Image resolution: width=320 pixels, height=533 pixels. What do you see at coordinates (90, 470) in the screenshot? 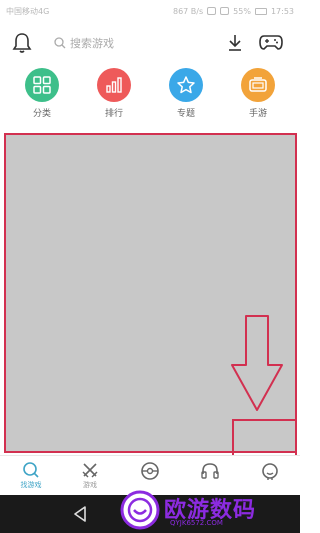
I see `crossed-swords-icon` at bounding box center [90, 470].